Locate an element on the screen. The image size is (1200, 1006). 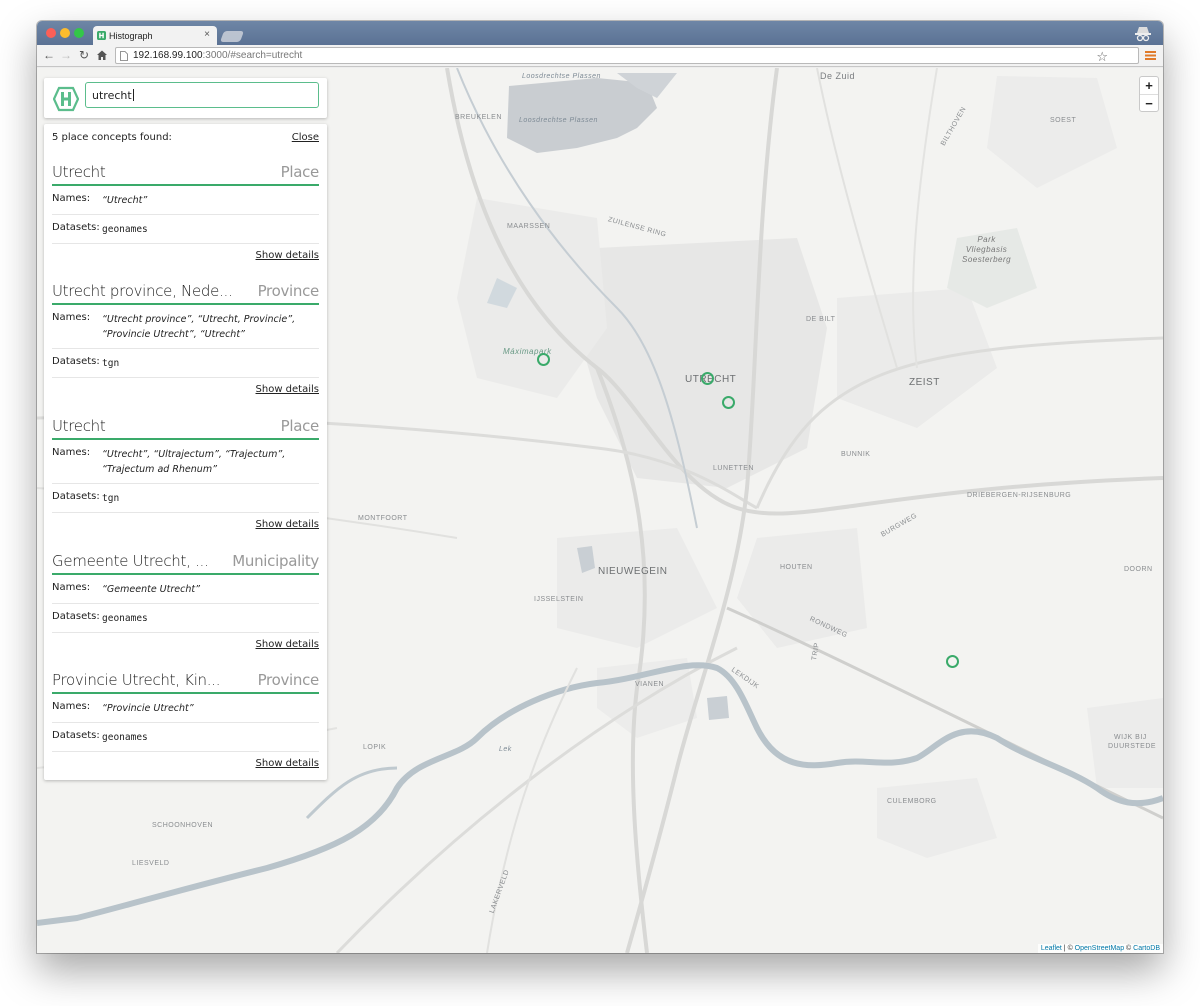
minimize-window-button is located at coordinates (65, 33).